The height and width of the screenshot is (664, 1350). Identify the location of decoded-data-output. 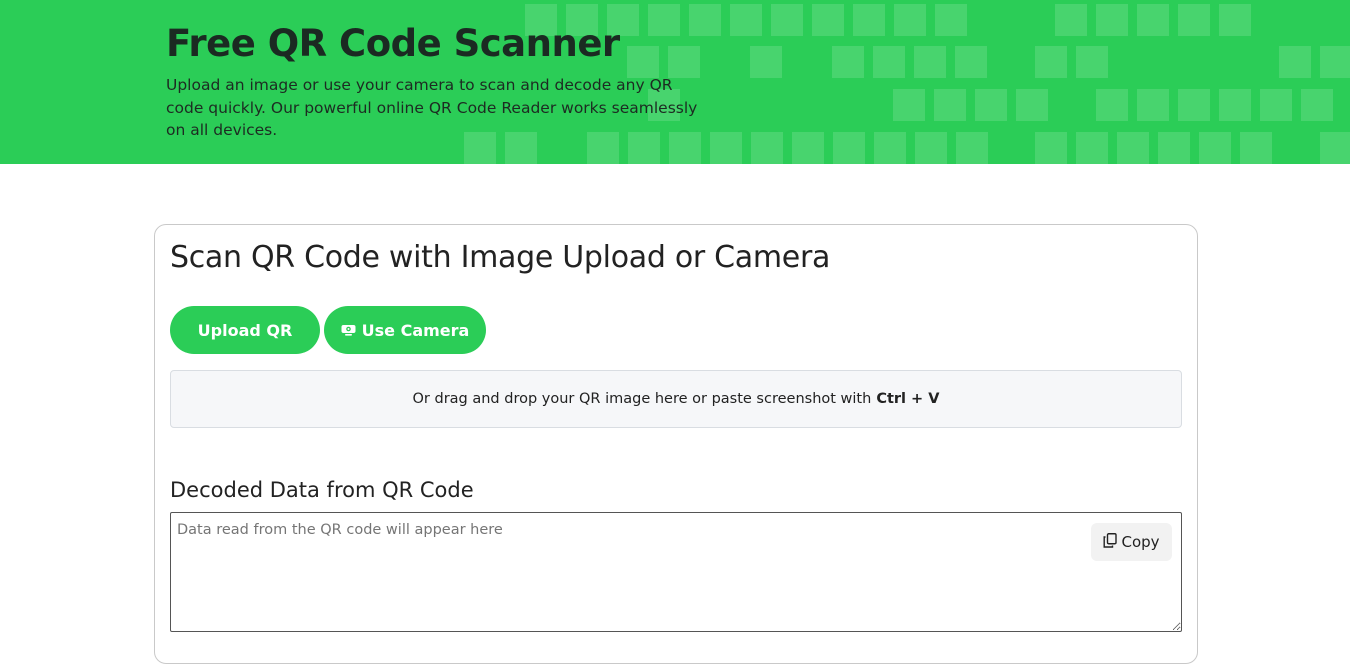
(676, 572).